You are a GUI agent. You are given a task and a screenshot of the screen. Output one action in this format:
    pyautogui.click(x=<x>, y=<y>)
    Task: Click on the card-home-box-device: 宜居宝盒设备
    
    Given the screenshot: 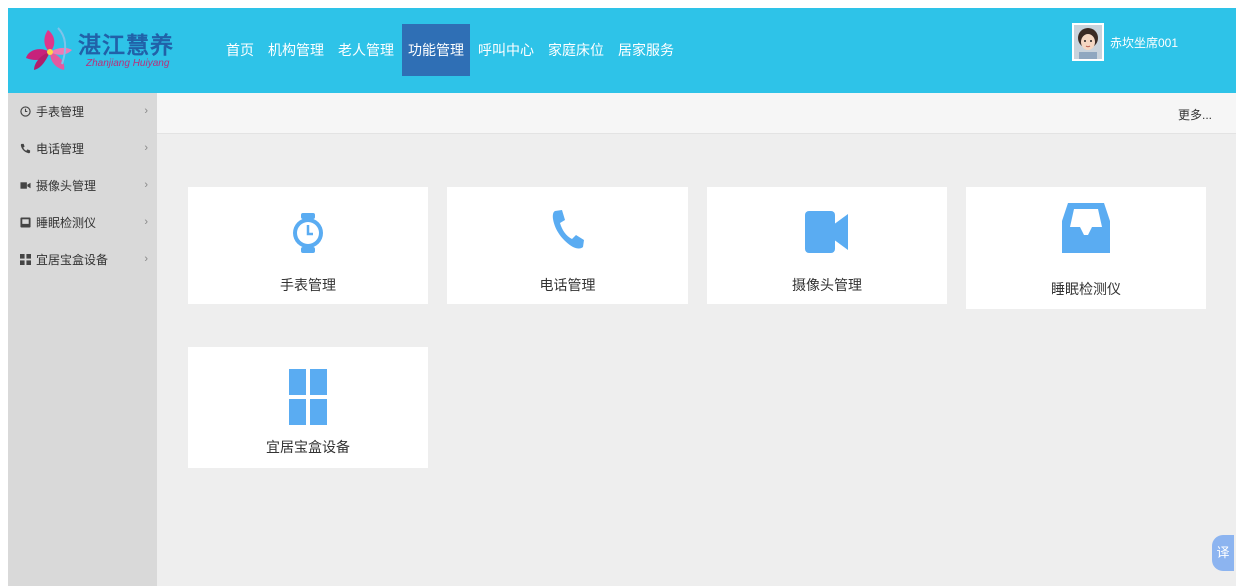 What is the action you would take?
    pyautogui.click(x=308, y=407)
    